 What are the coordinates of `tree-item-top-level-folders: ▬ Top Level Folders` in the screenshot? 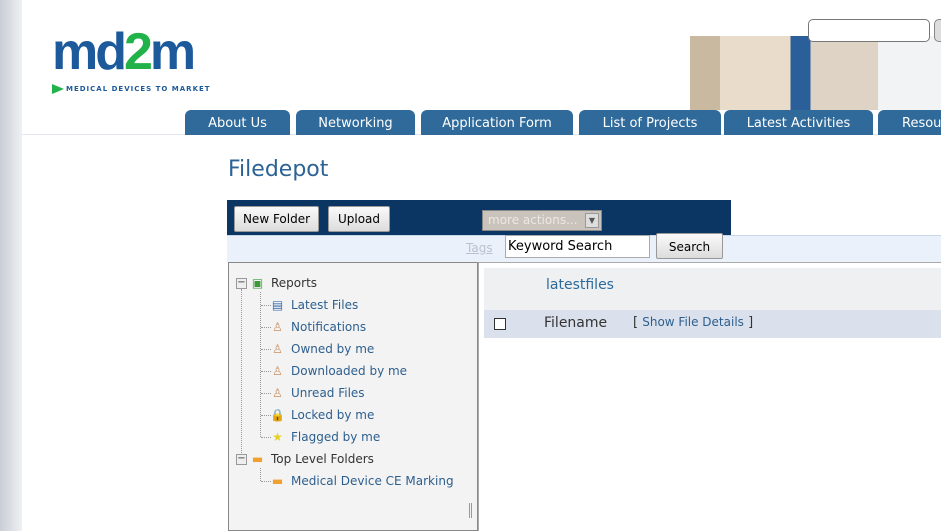 It's located at (312, 459).